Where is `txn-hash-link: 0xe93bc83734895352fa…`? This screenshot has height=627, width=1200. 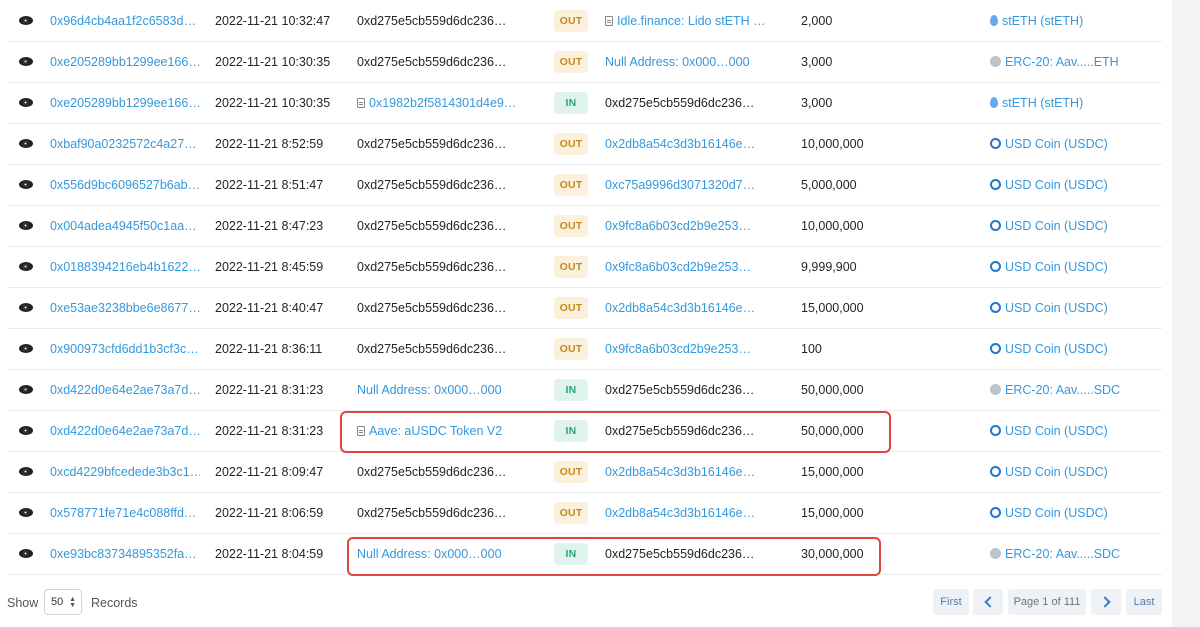
txn-hash-link: 0xe93bc83734895352fa… is located at coordinates (125, 553).